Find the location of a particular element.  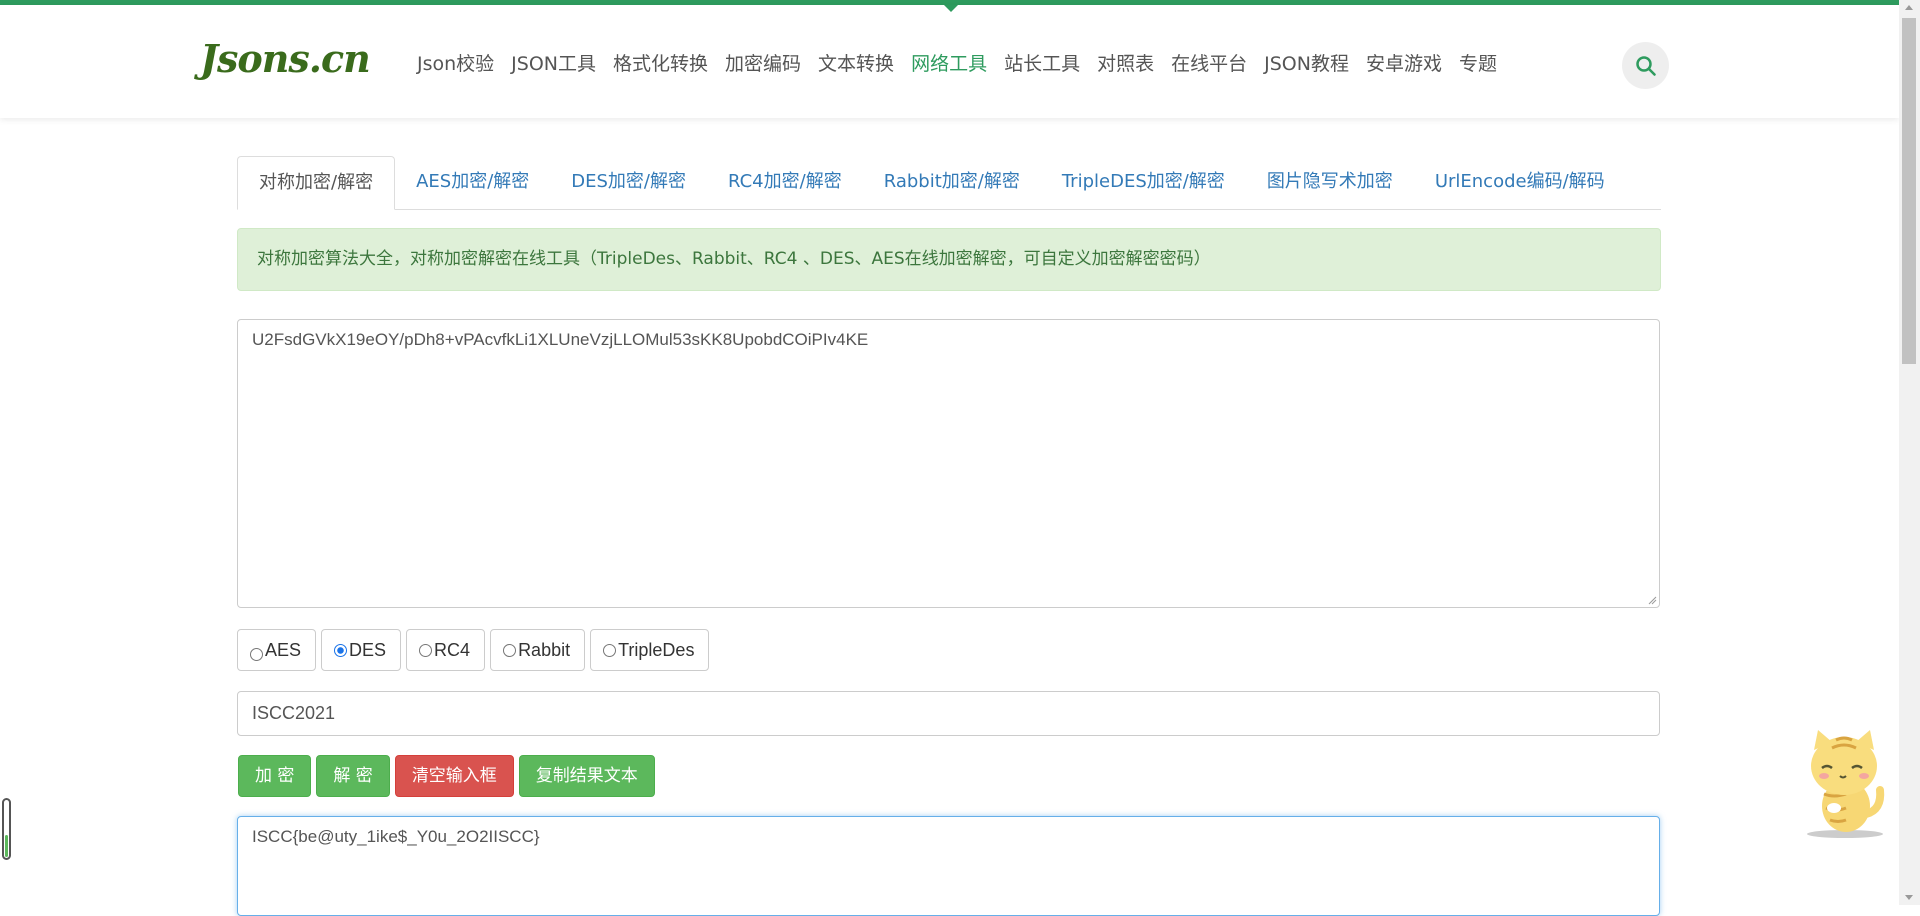

tab-steganography: 图片隐写术加密 is located at coordinates (1330, 182).